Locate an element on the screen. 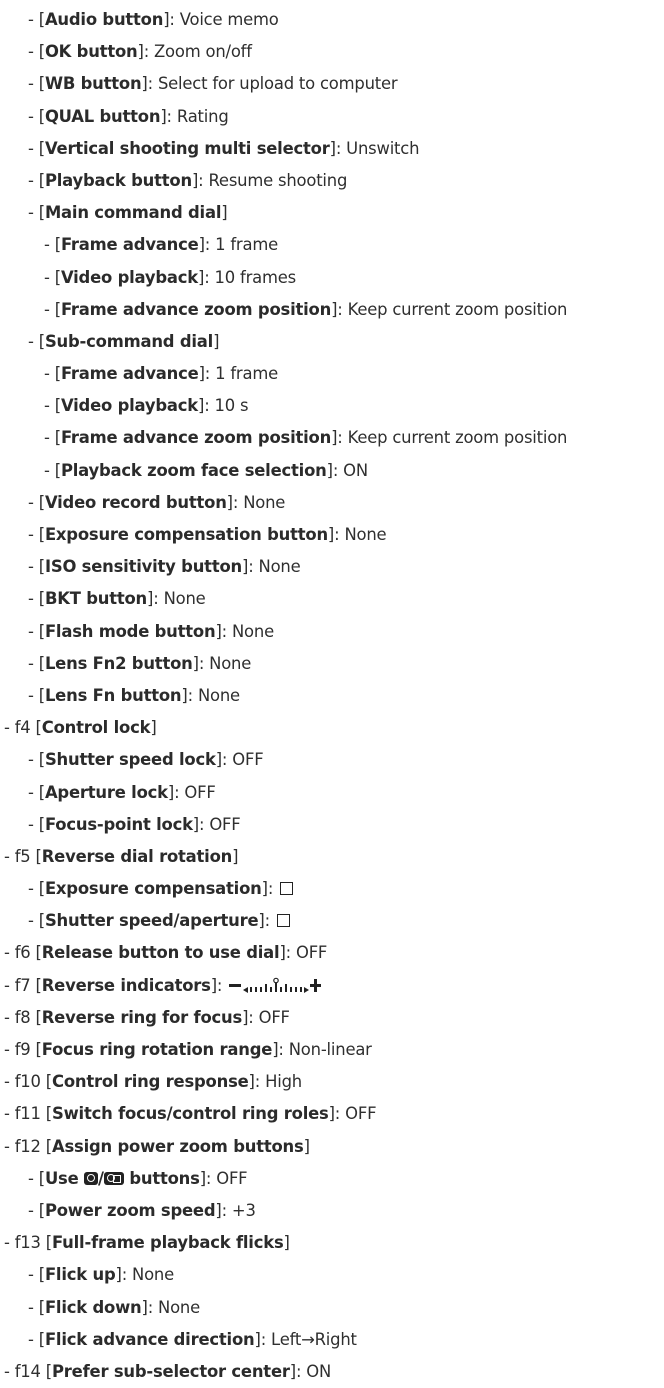 Image resolution: width=664 pixels, height=1388 pixels. list-item: - f5 [Reverse dial rotation] is located at coordinates (121, 856).